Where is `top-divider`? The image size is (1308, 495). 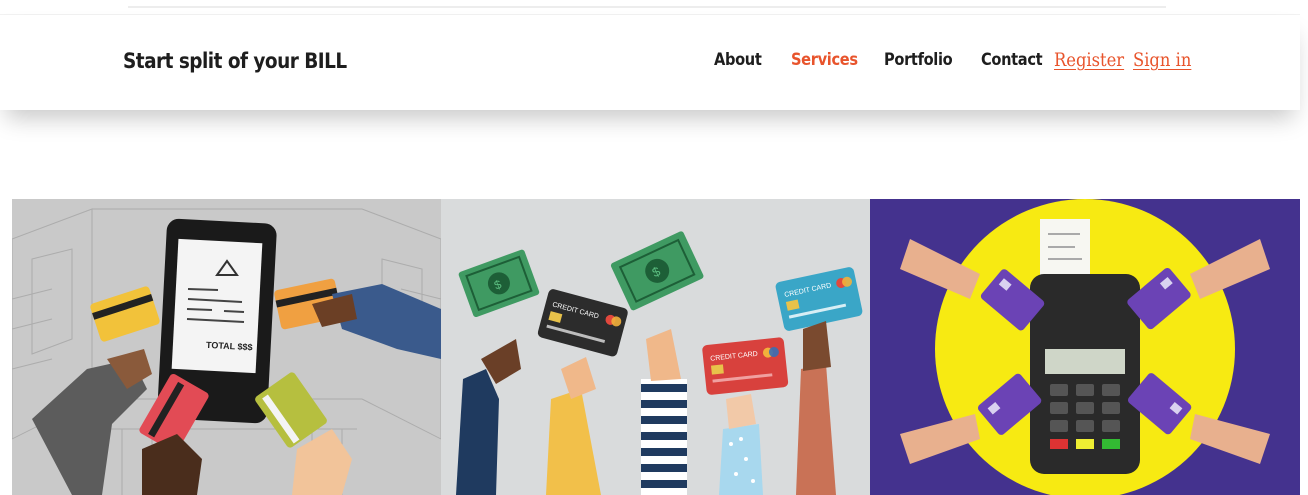 top-divider is located at coordinates (647, 7).